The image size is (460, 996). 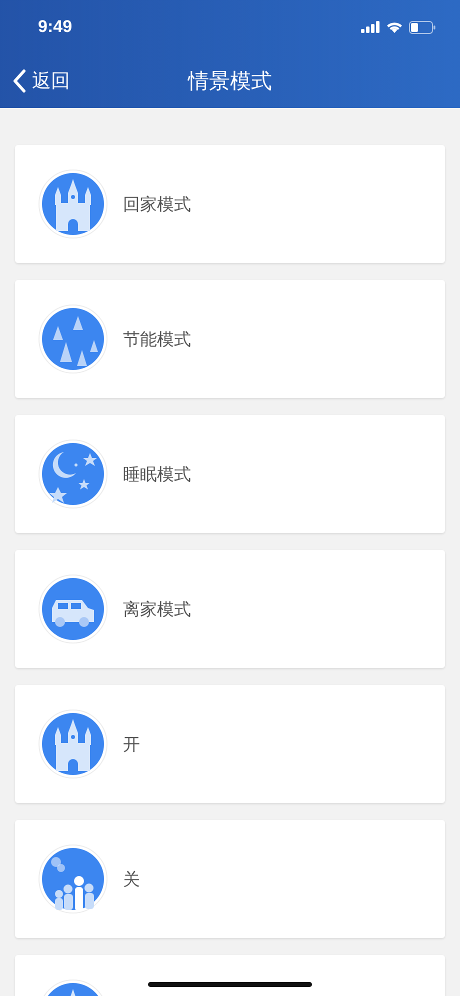 What do you see at coordinates (394, 27) in the screenshot?
I see `wifi-icon` at bounding box center [394, 27].